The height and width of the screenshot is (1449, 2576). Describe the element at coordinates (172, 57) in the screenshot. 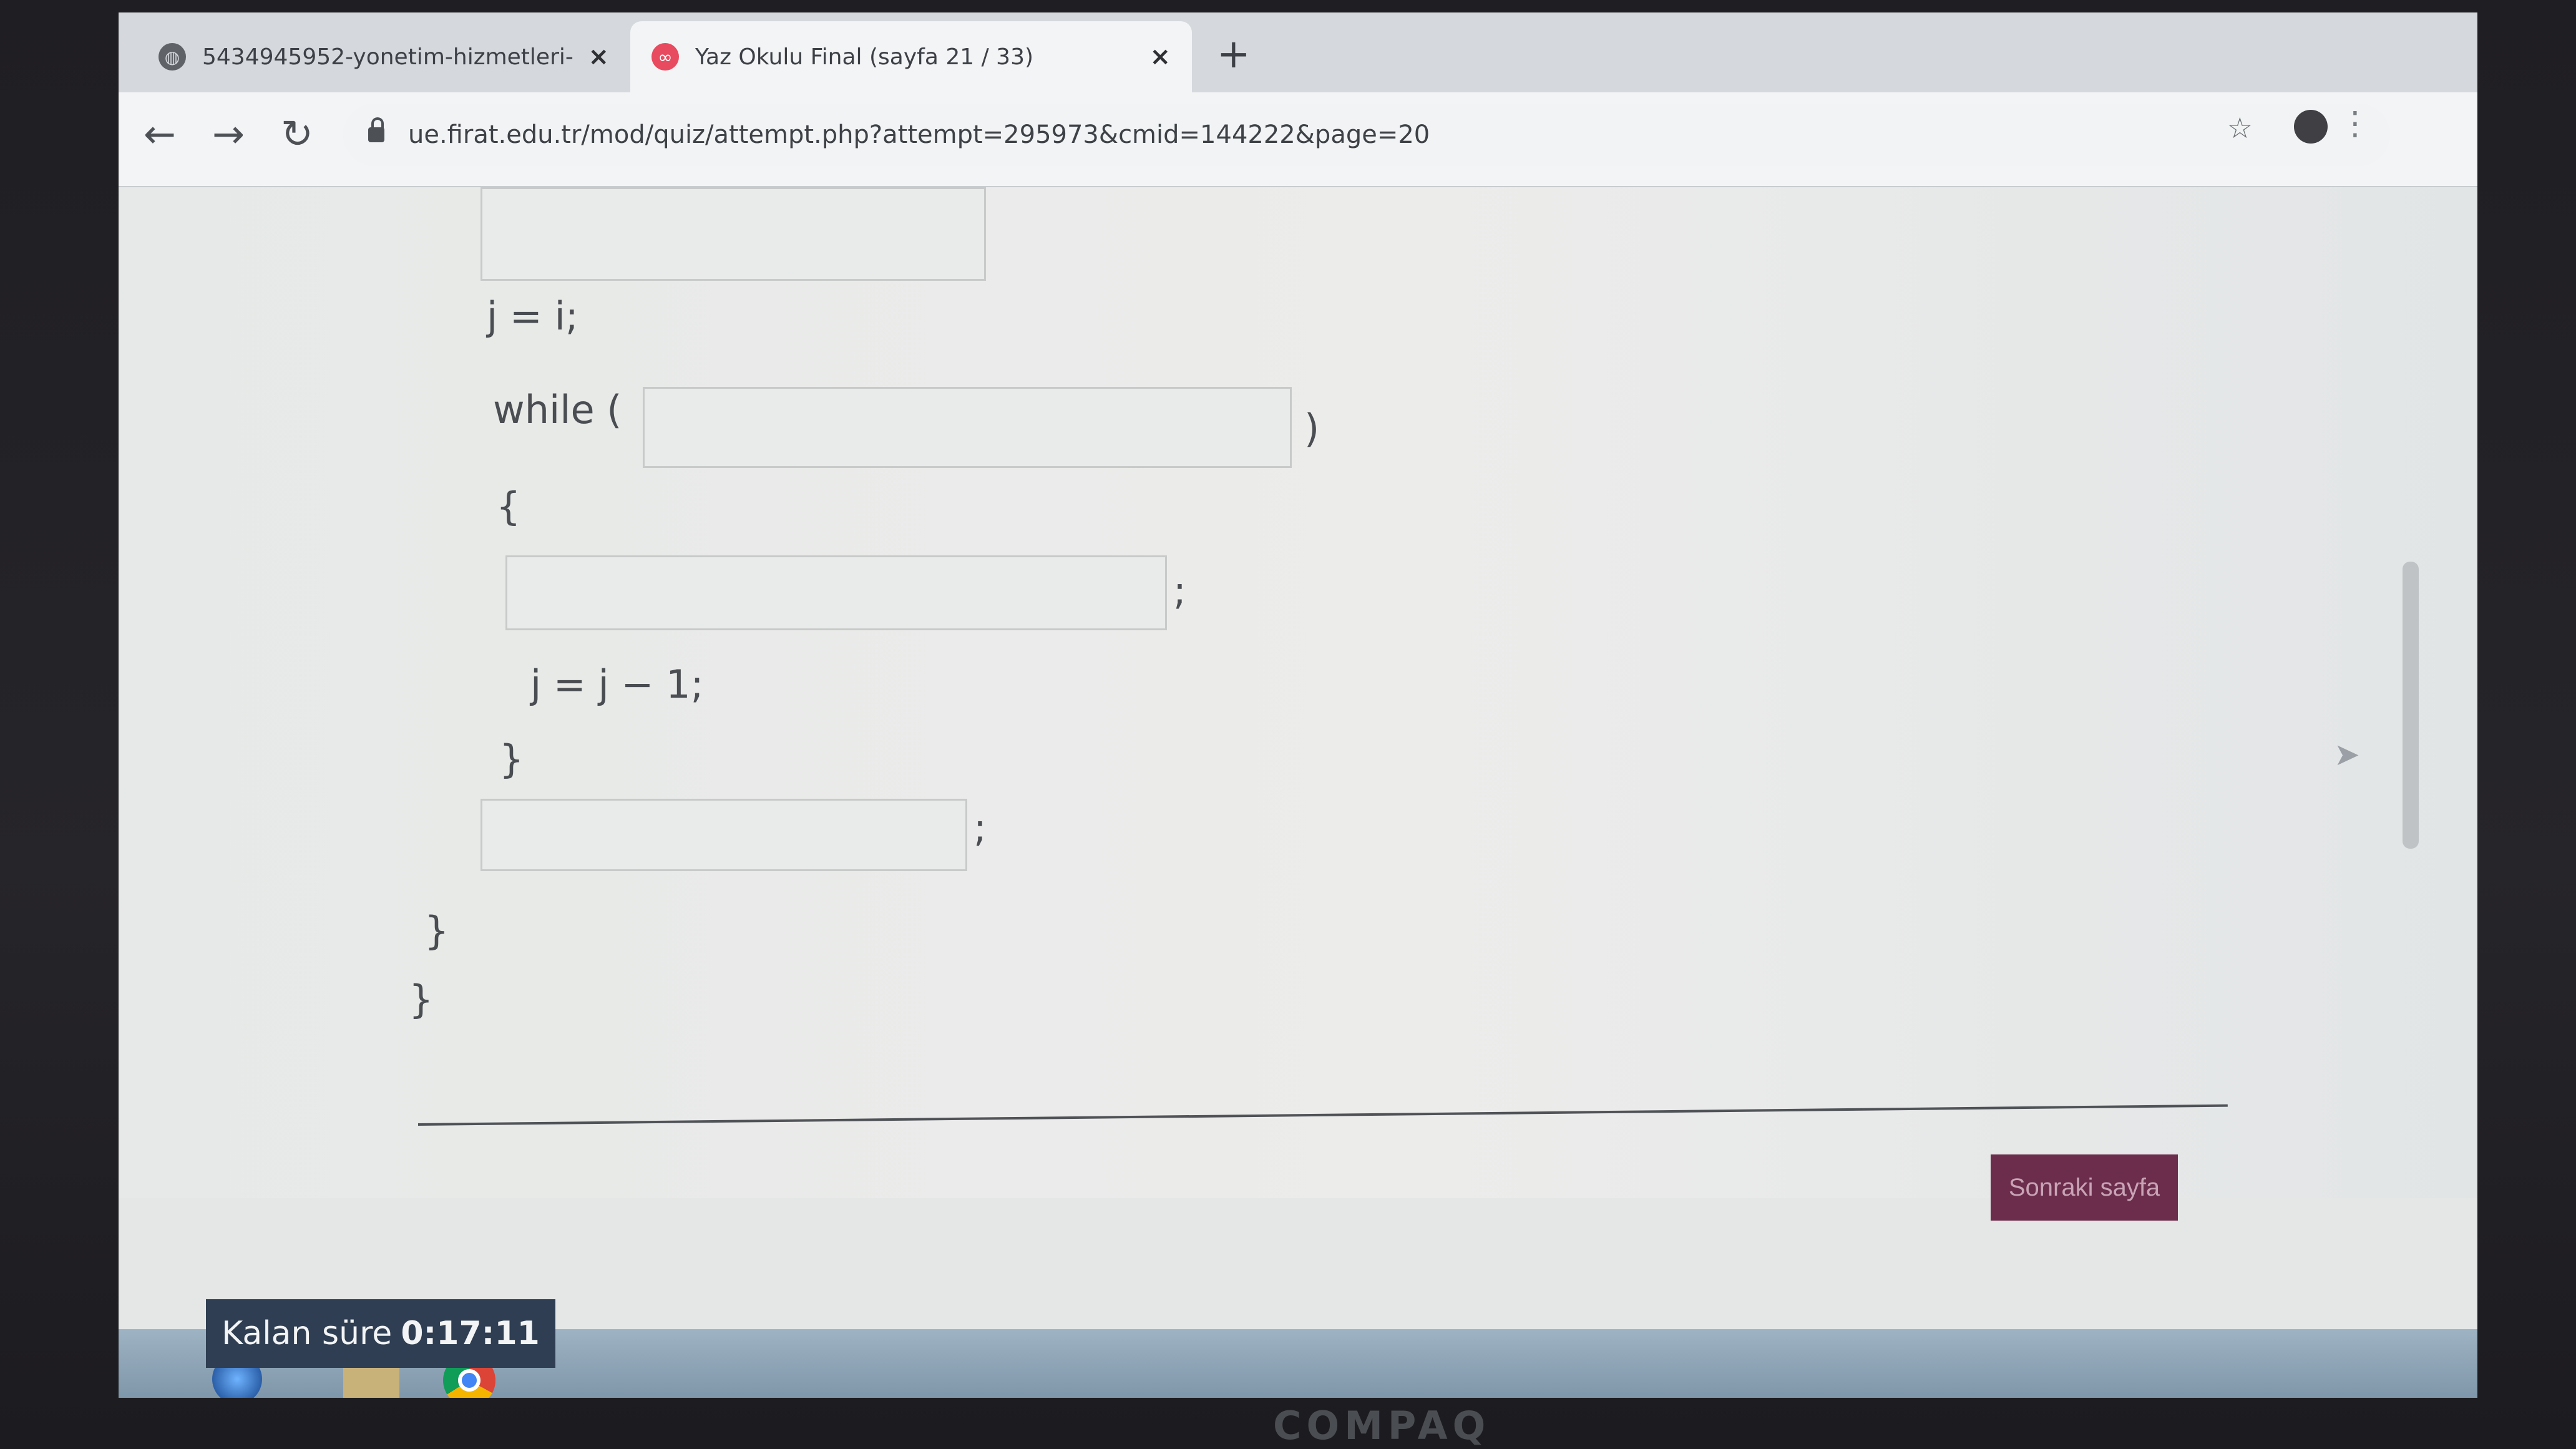

I see `globe-icon: ◍` at that location.